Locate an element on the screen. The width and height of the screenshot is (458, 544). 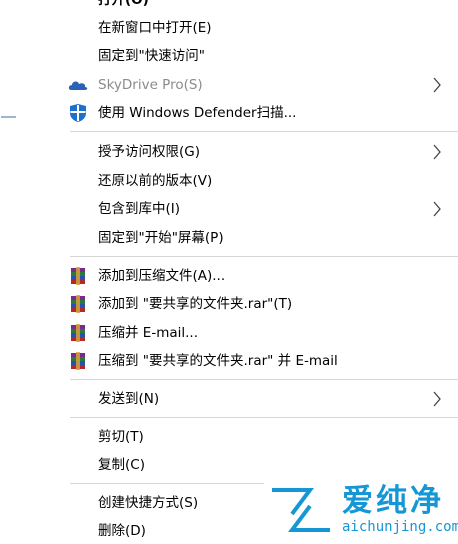
watermark: 爱纯净 aichunjing.com is located at coordinates (361, 510).